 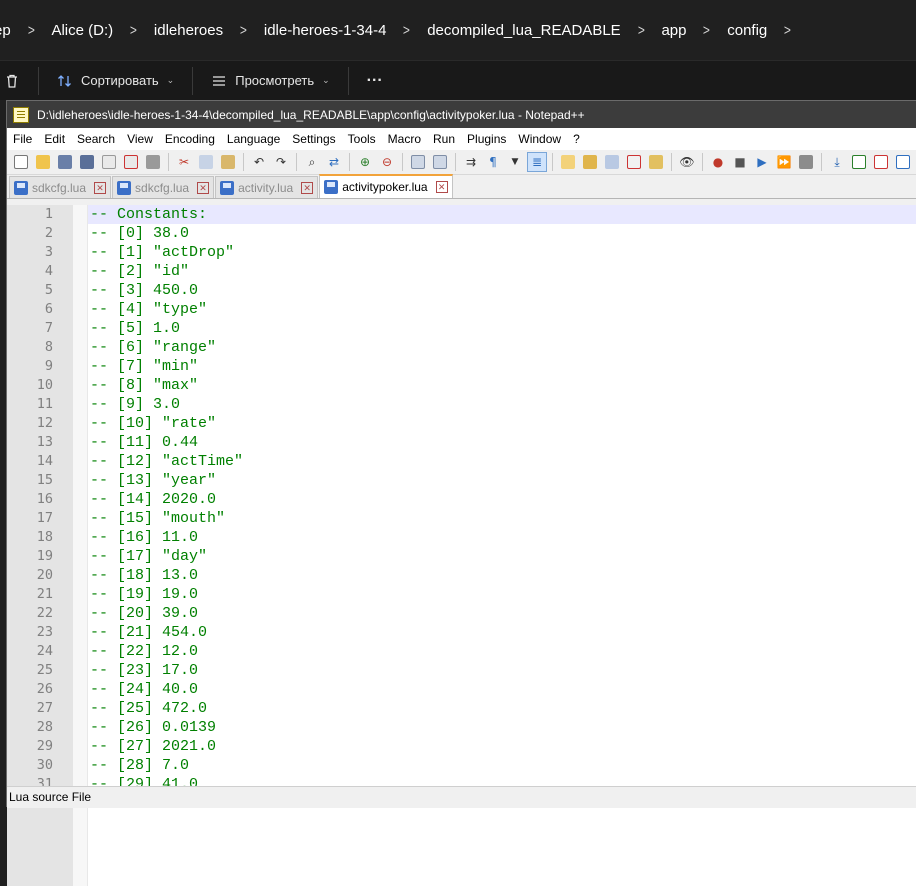 I want to click on close-all-icon, so click(x=131, y=162).